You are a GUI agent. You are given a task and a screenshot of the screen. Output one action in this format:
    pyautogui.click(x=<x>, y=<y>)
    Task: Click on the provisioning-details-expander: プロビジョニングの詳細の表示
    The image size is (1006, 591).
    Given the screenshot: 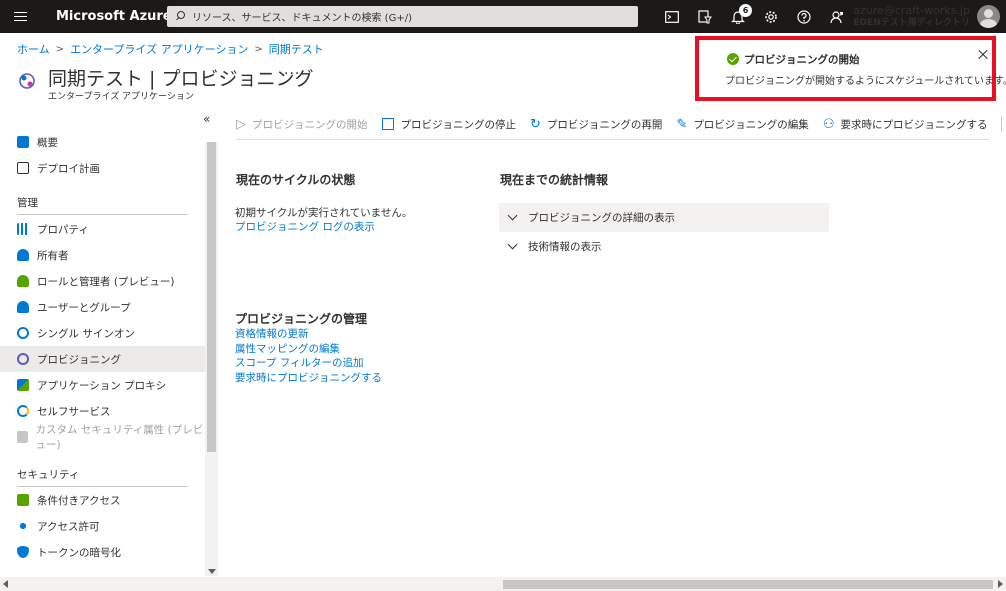 What is the action you would take?
    pyautogui.click(x=664, y=217)
    